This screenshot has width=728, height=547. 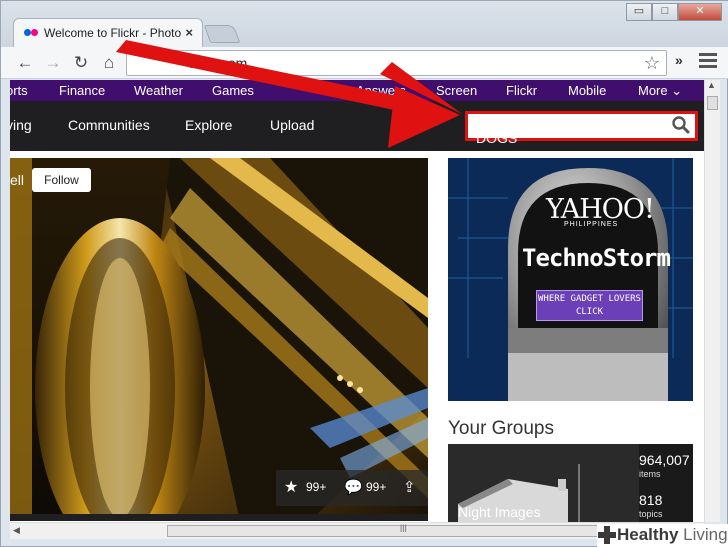 What do you see at coordinates (521, 90) in the screenshot?
I see `yahoo-nav-flickr: Flickr` at bounding box center [521, 90].